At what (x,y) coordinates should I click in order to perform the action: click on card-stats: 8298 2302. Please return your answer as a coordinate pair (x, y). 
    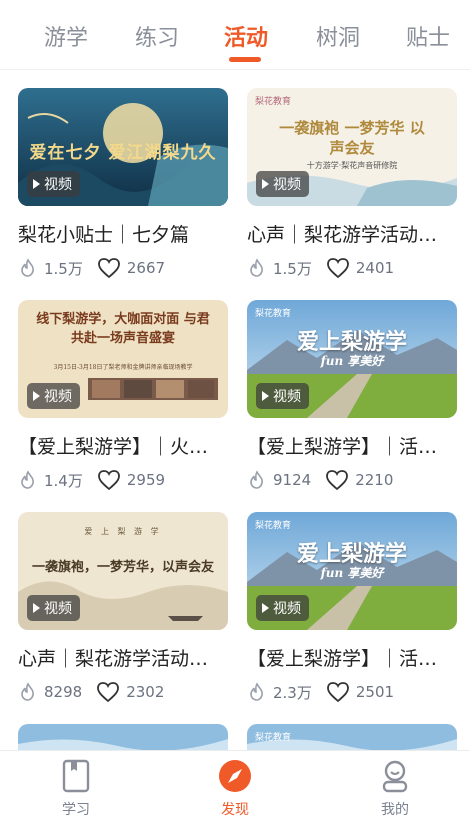
    Looking at the image, I should click on (123, 692).